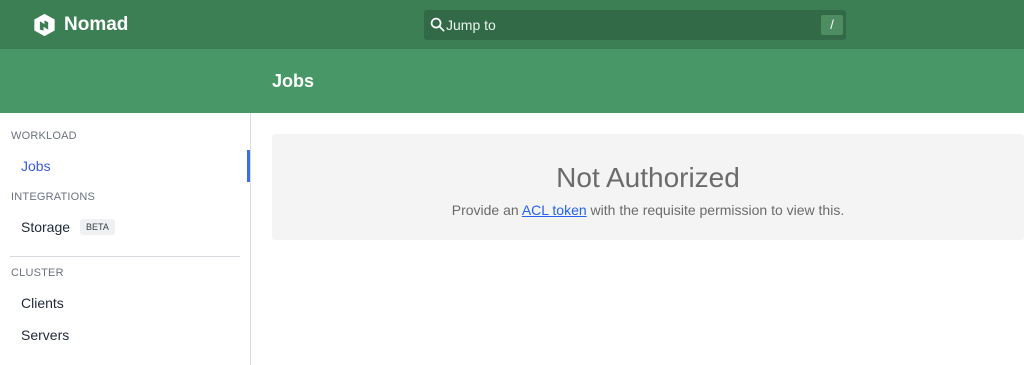 The width and height of the screenshot is (1024, 365). Describe the element at coordinates (125, 256) in the screenshot. I see `sidebar-divider` at that location.